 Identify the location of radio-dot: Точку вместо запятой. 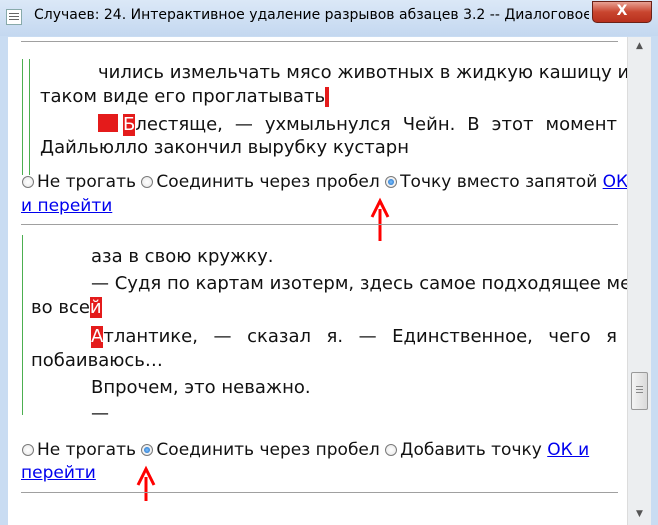
(491, 182).